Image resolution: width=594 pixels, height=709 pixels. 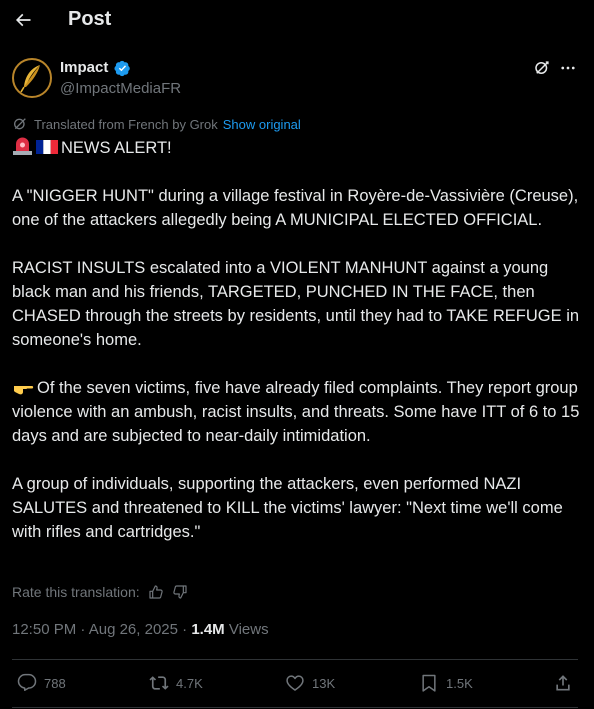 What do you see at coordinates (459, 683) in the screenshot?
I see `bookmark-count: 1.5K` at bounding box center [459, 683].